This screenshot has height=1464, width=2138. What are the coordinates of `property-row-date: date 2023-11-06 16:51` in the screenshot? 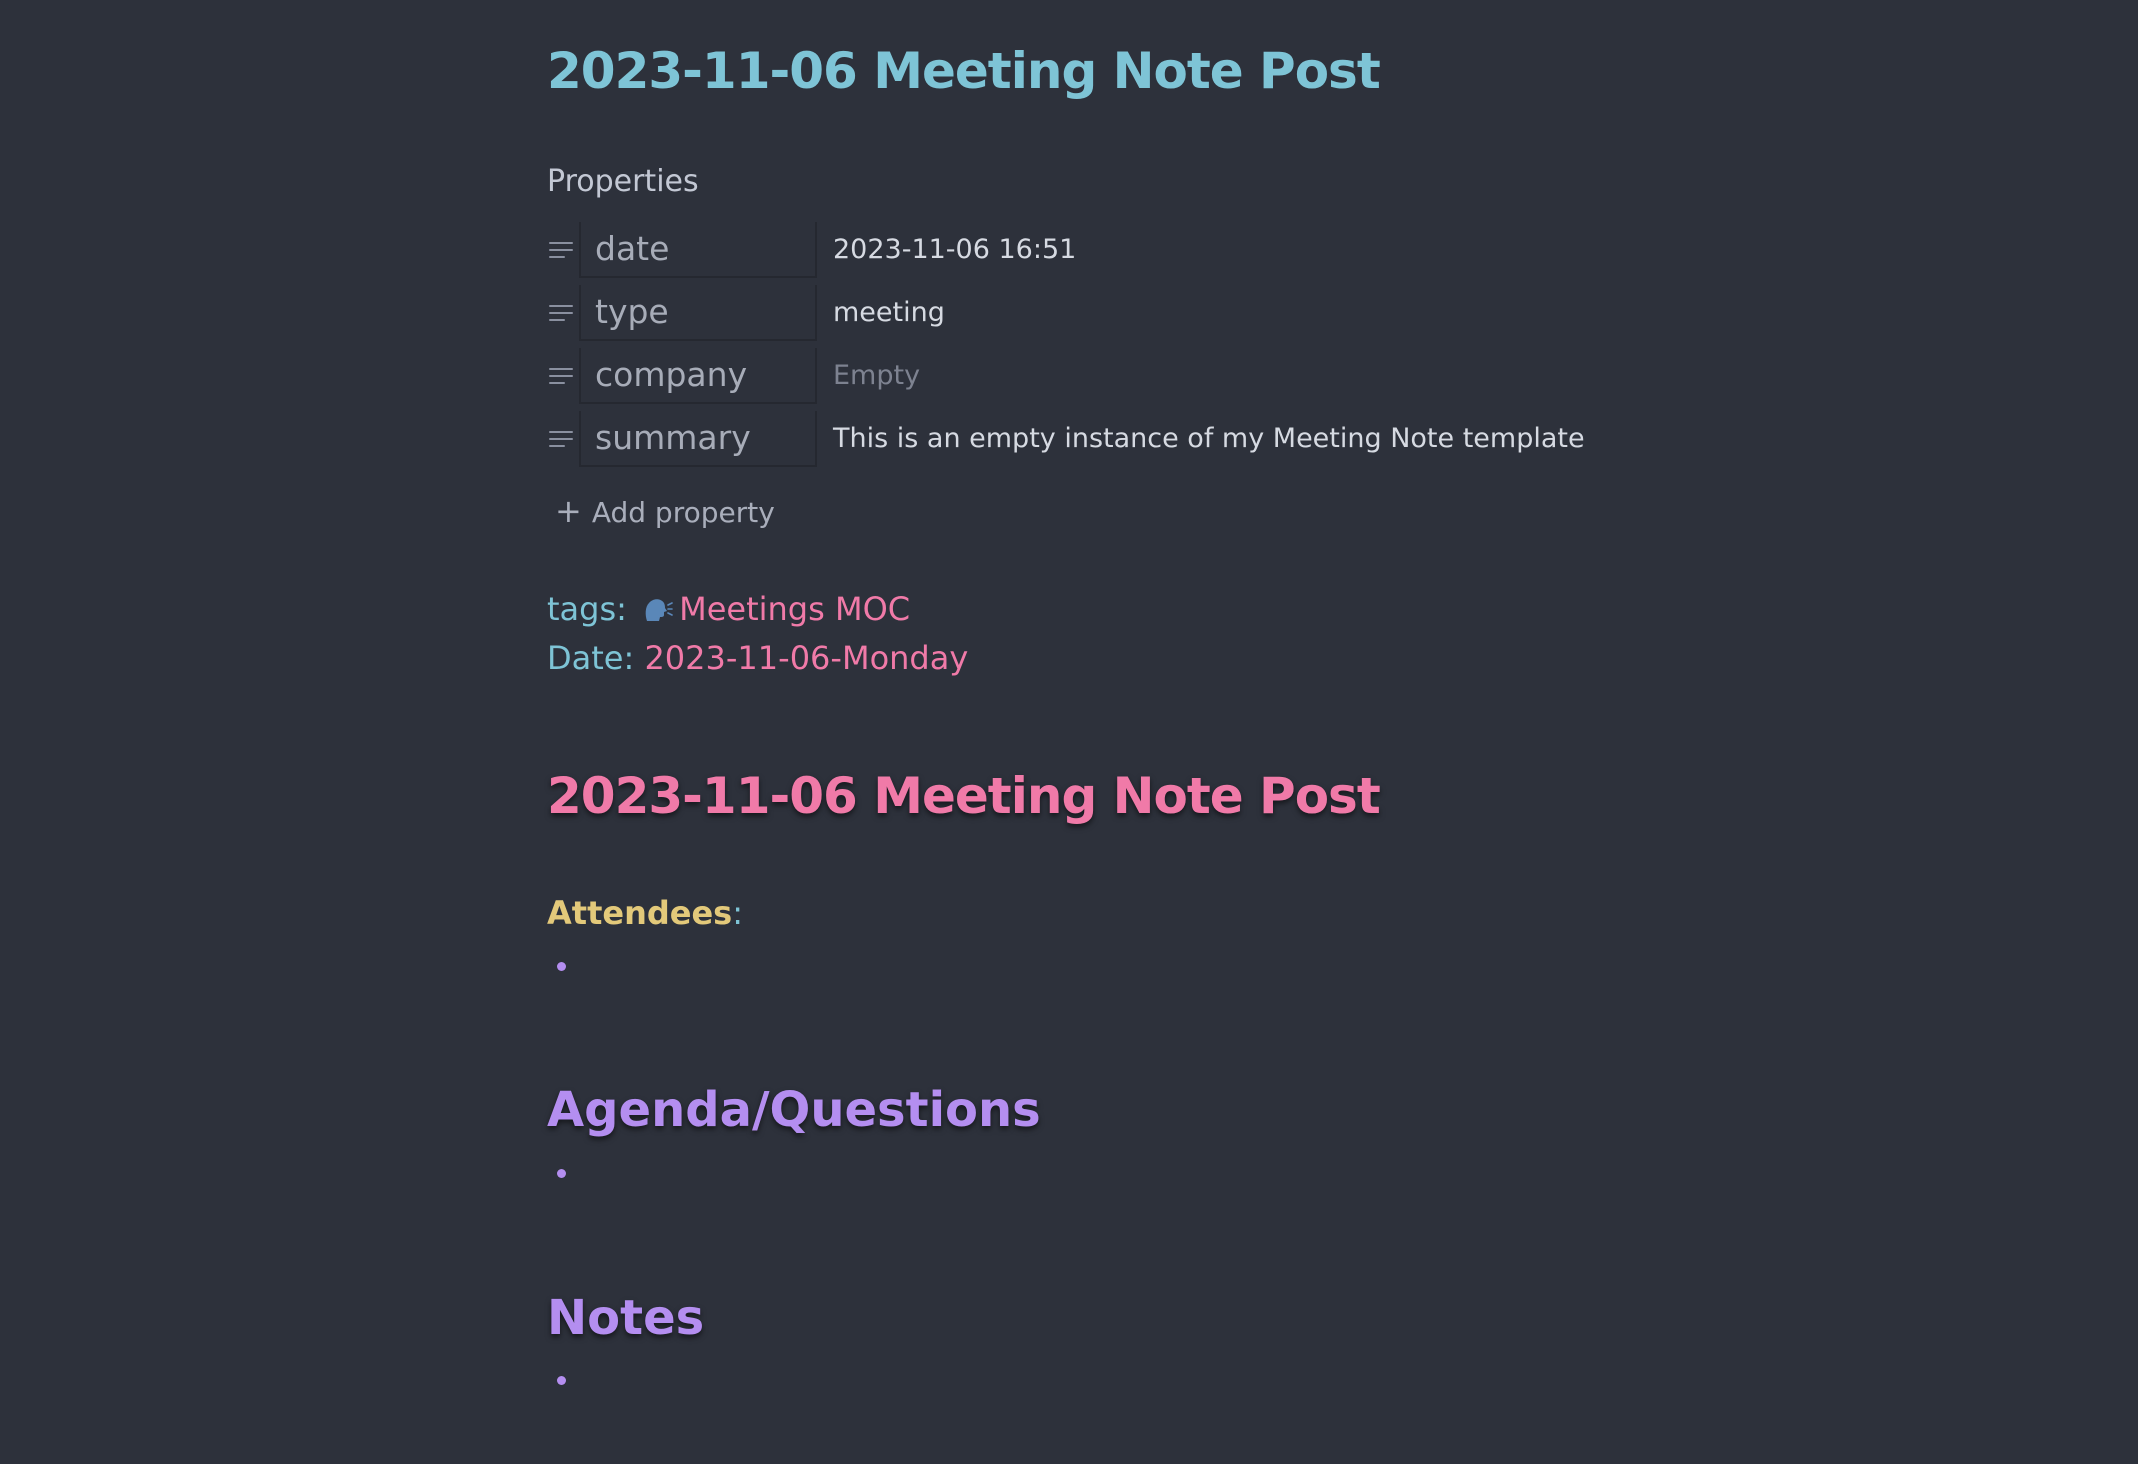 It's located at (1097, 251).